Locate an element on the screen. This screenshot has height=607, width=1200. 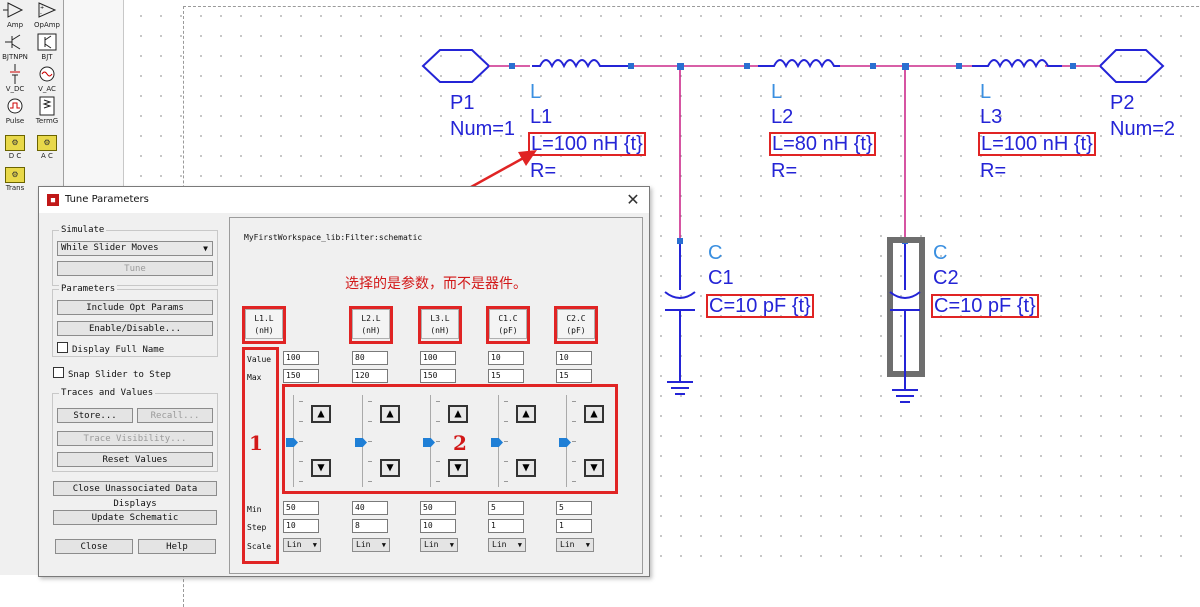
inductor-l2-coil is located at coordinates (799, 64).